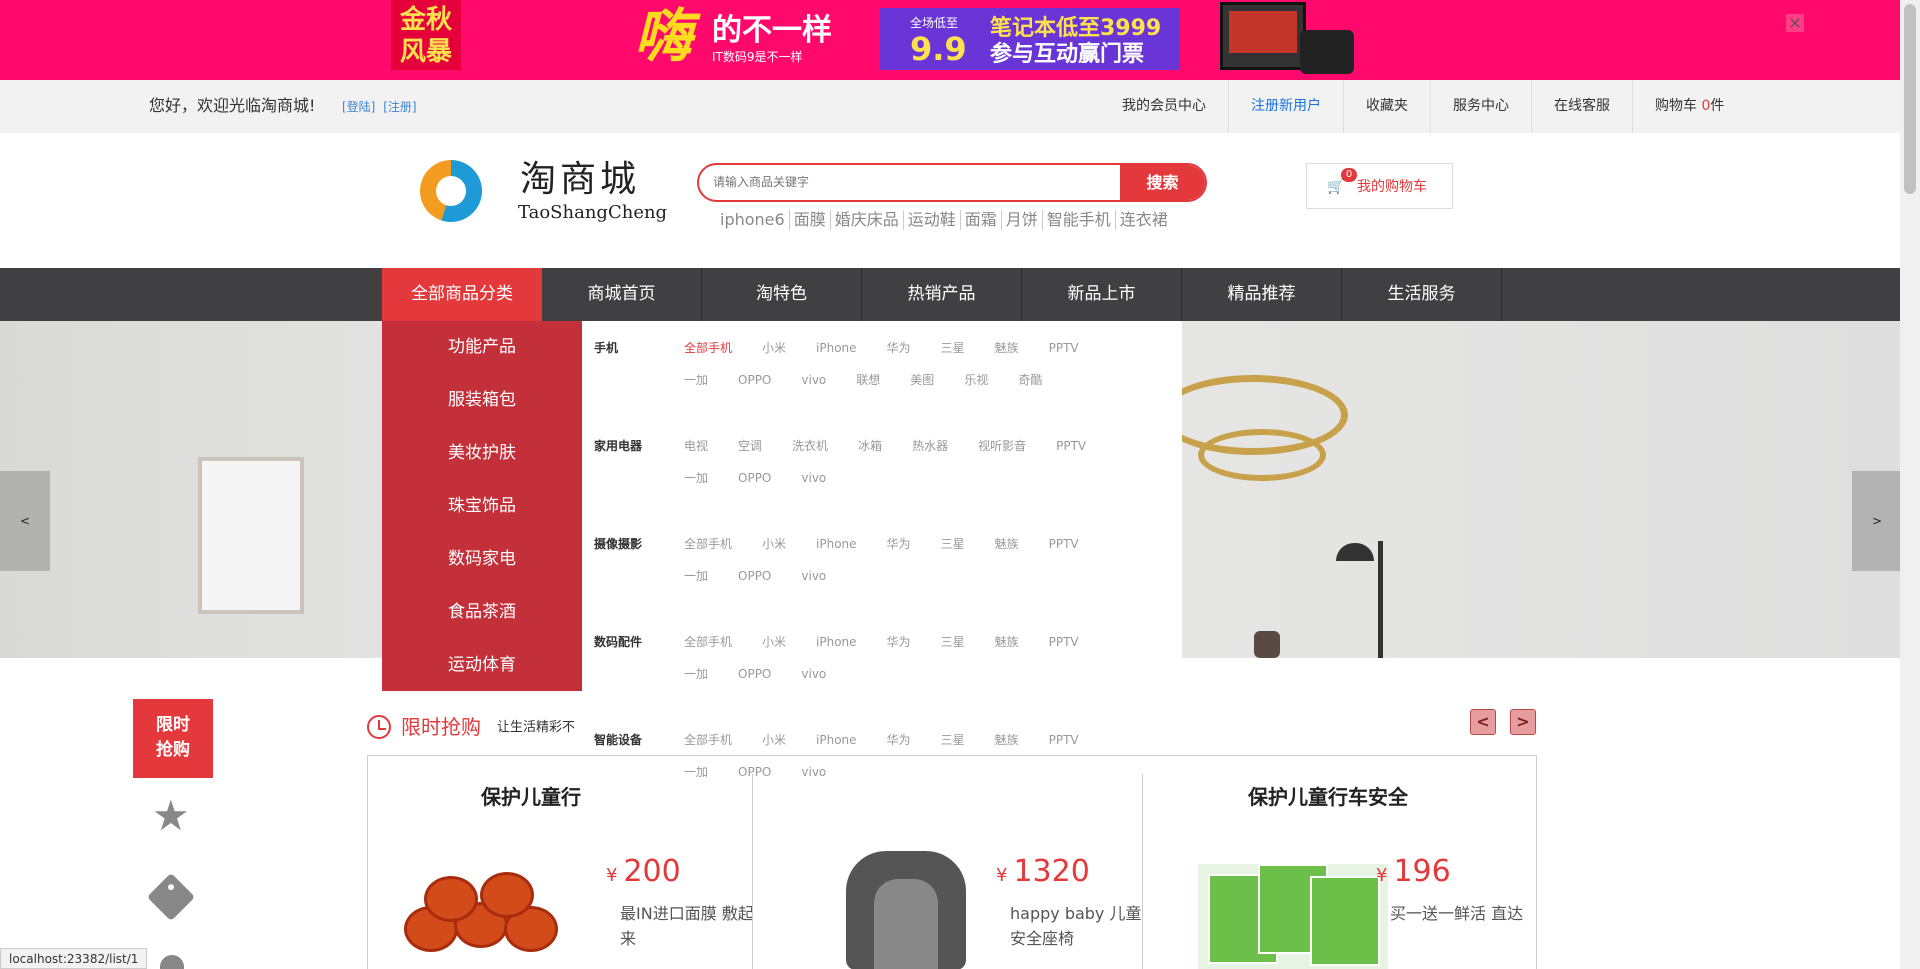  I want to click on category-item: 数码家电, so click(482, 559).